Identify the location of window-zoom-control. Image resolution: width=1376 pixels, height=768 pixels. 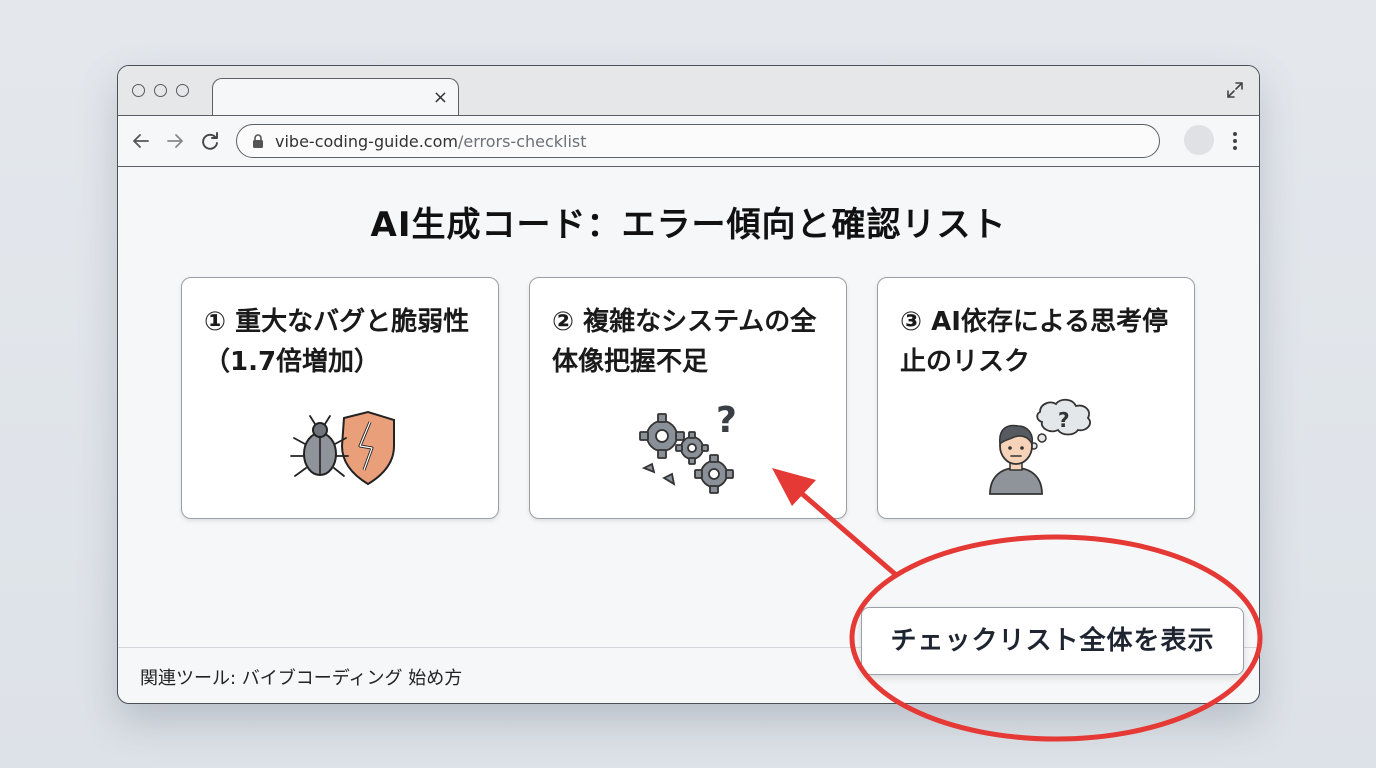
(182, 90).